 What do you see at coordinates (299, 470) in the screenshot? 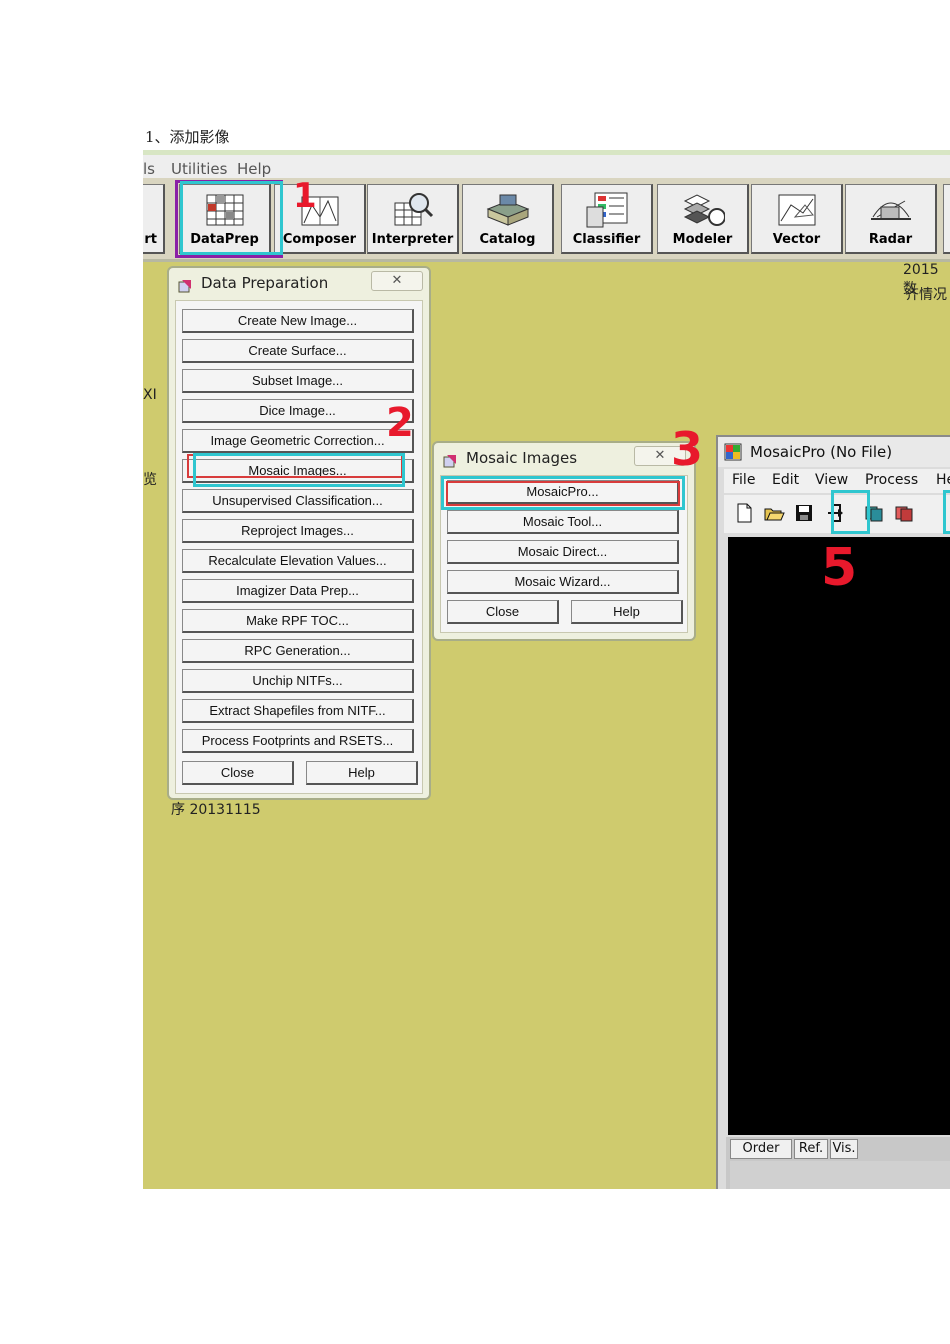
I see `highlight-cyan-mosaic-images` at bounding box center [299, 470].